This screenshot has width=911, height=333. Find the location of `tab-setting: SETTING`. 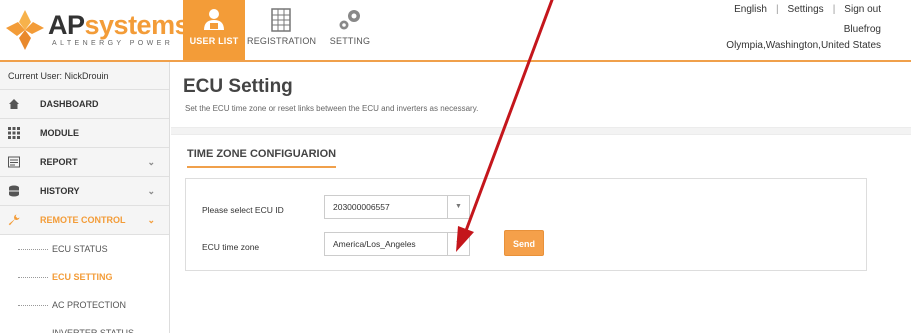

tab-setting: SETTING is located at coordinates (350, 30).